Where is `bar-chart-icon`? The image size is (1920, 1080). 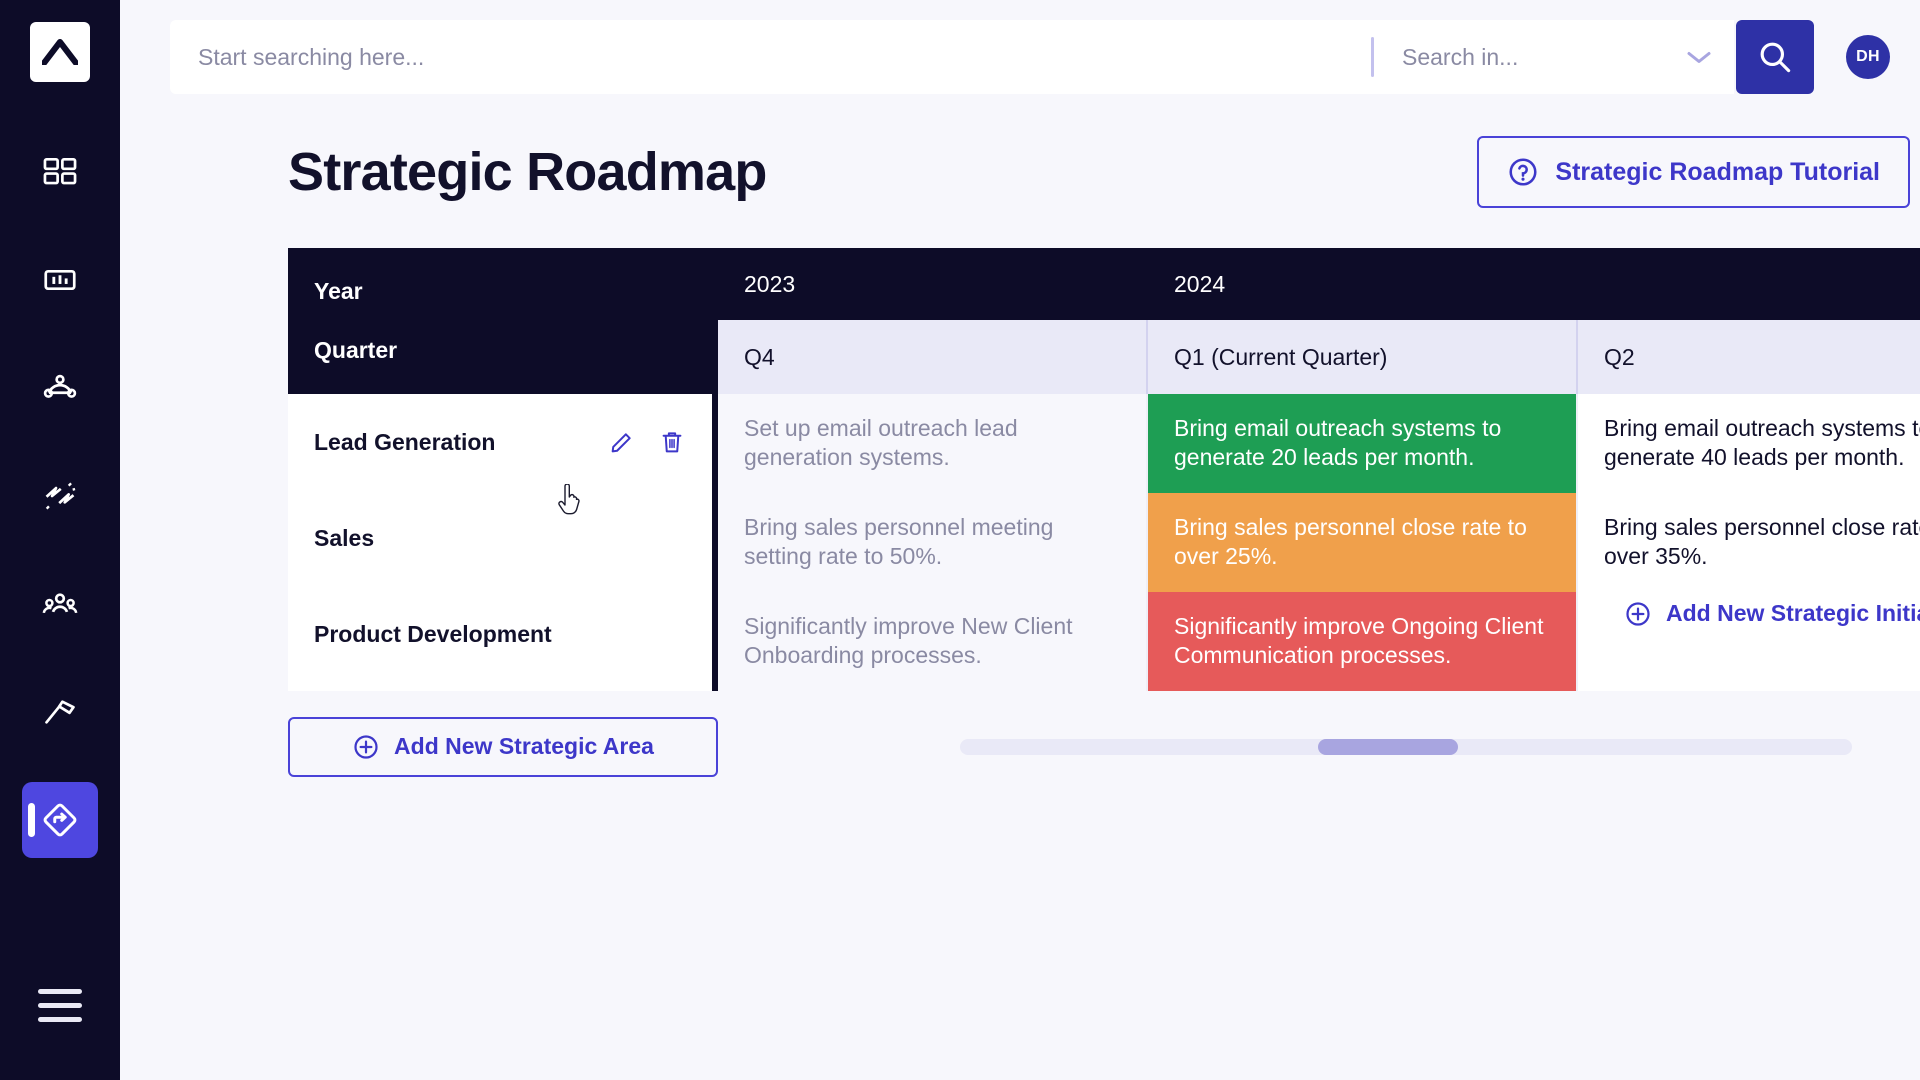 bar-chart-icon is located at coordinates (60, 280).